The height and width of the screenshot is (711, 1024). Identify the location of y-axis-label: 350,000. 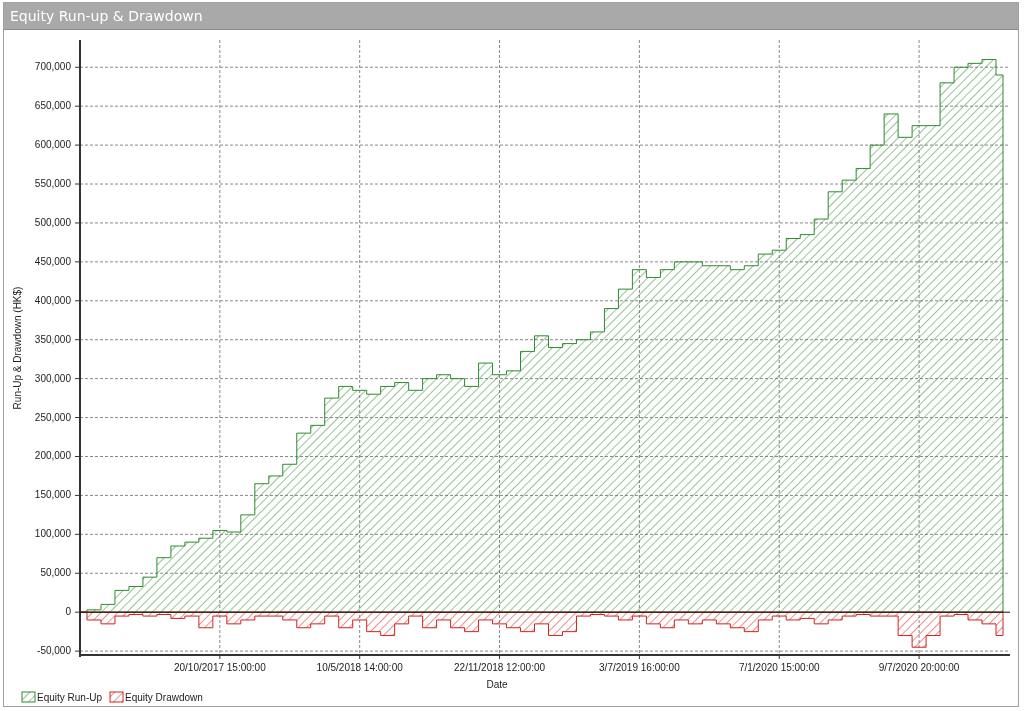
(52, 339).